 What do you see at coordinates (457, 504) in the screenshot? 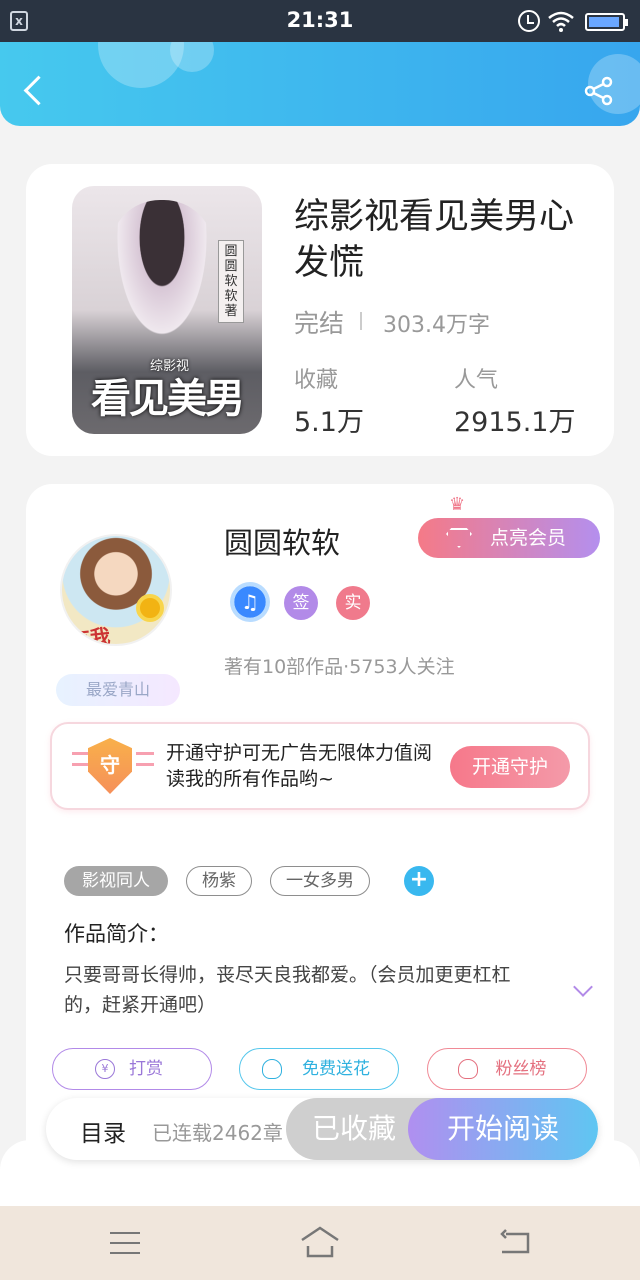
I see `crown-icon: ♛` at bounding box center [457, 504].